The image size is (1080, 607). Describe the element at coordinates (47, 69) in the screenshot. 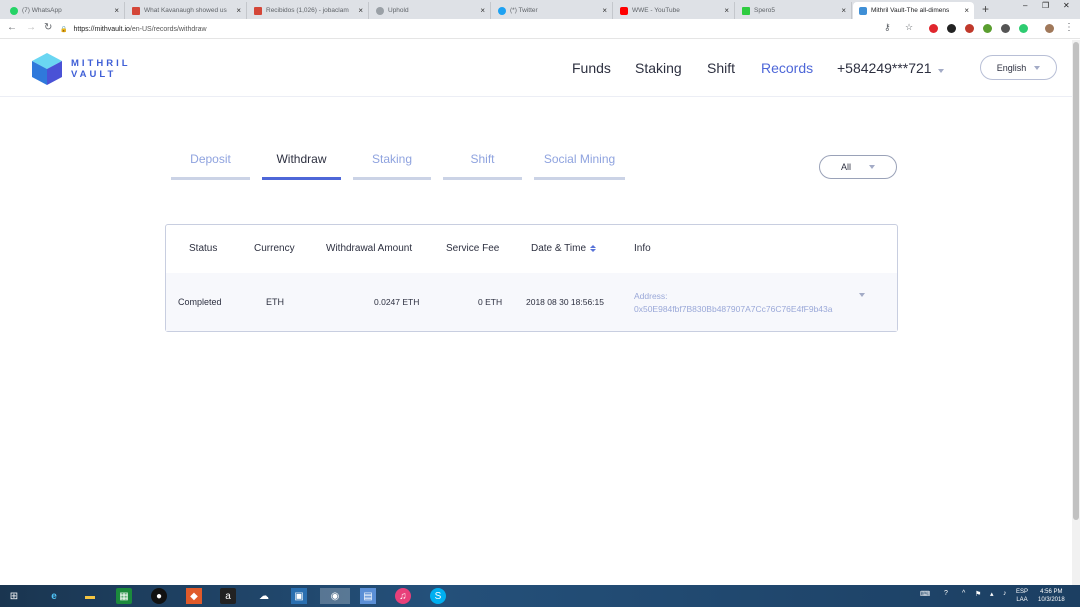

I see `cube-logo-icon` at that location.